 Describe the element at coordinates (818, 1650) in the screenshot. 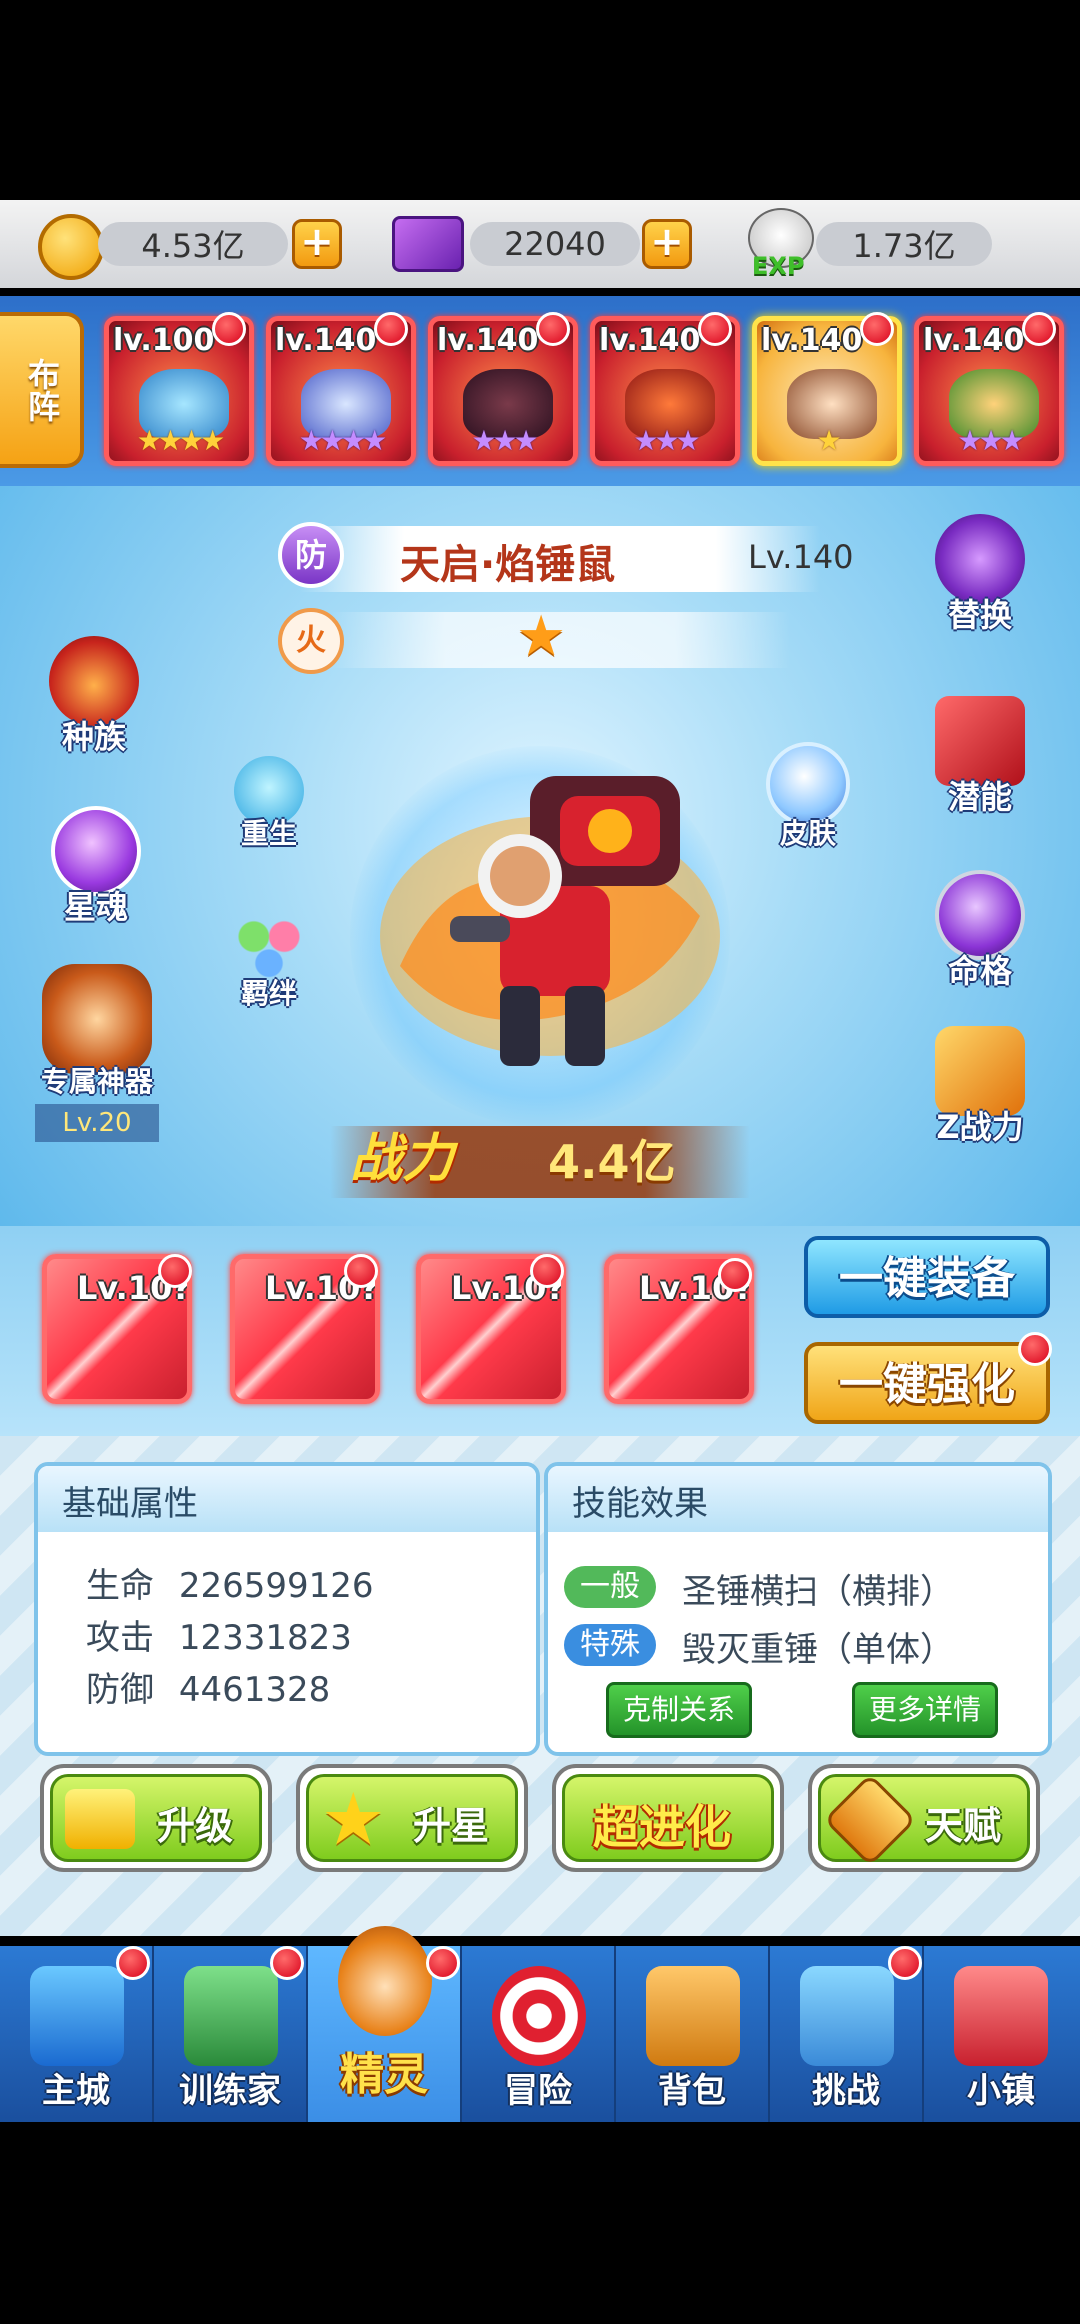

I see `skill-name: 毁灭重锤（单体）` at that location.